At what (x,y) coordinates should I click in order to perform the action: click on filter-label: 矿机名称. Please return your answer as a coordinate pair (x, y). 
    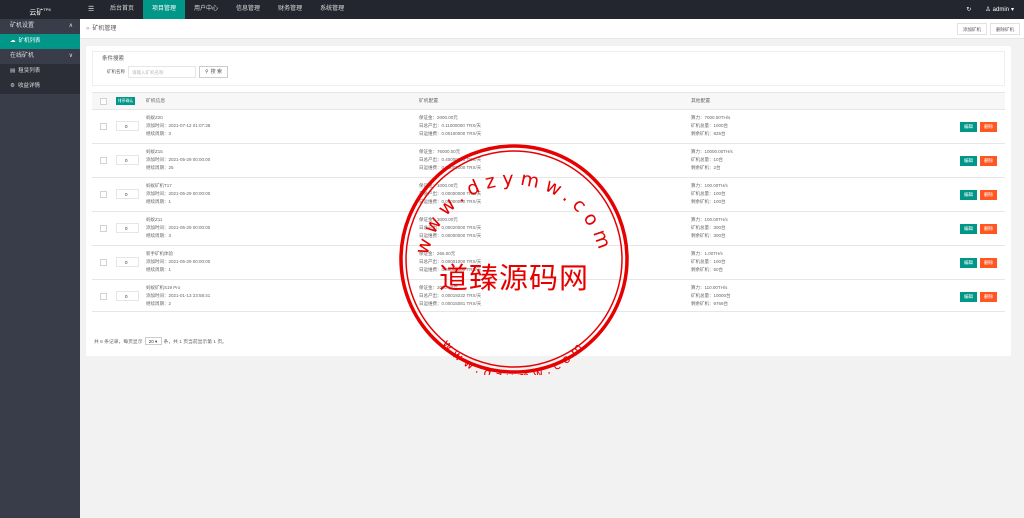
    Looking at the image, I should click on (116, 71).